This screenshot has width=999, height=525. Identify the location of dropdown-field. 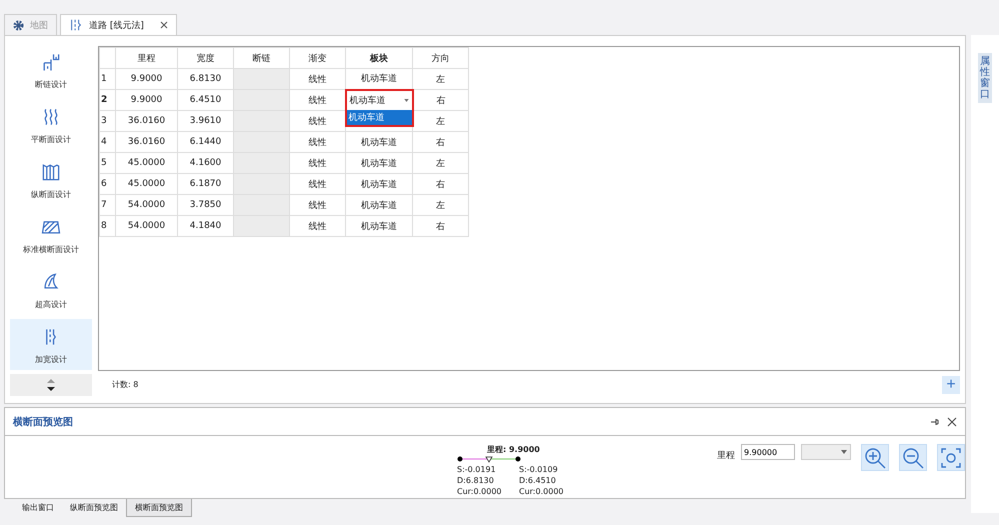
(826, 452).